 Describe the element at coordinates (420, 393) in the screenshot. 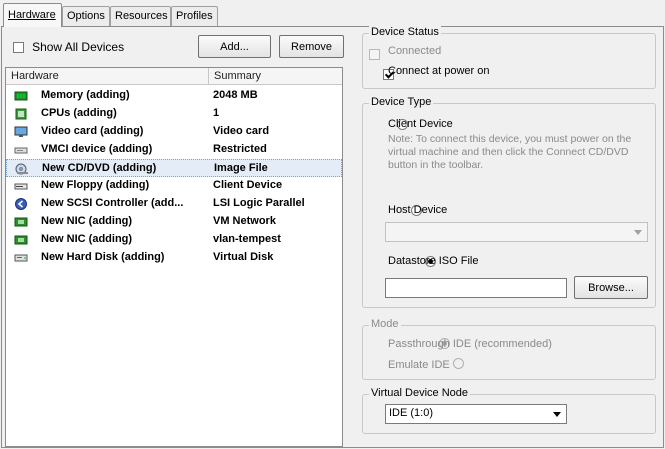

I see `virtual-device-node-title: Virtual Device Node` at that location.